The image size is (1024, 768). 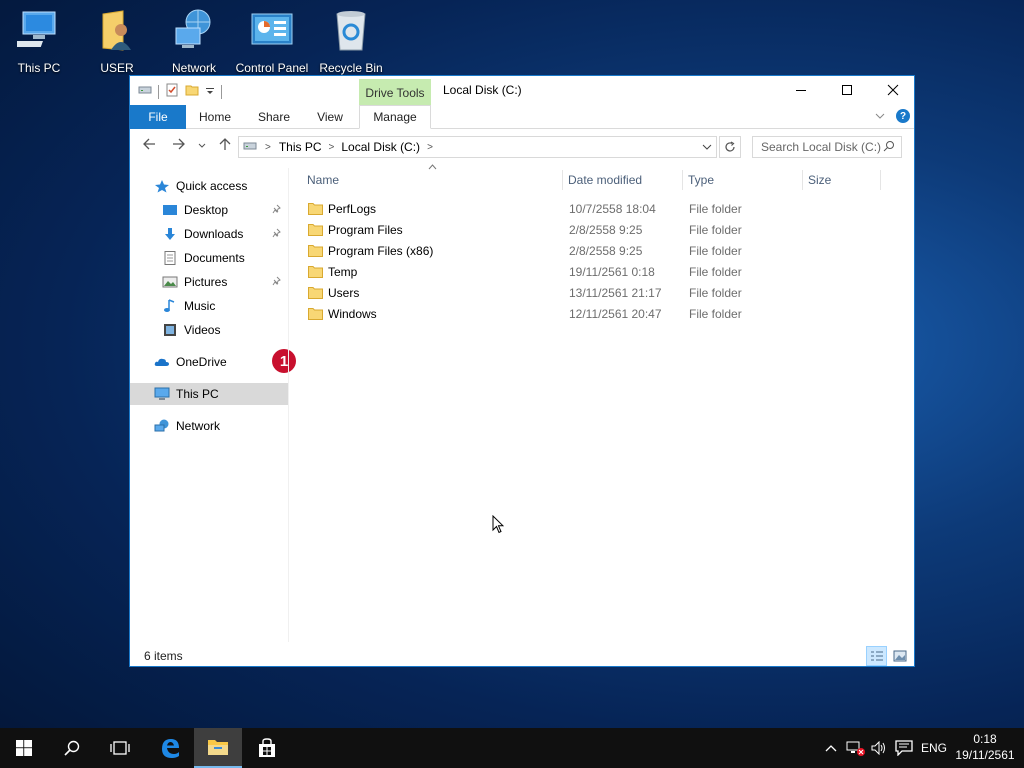 I want to click on file-row: Users 13/11/2561 21:17 File folder, so click(x=602, y=292).